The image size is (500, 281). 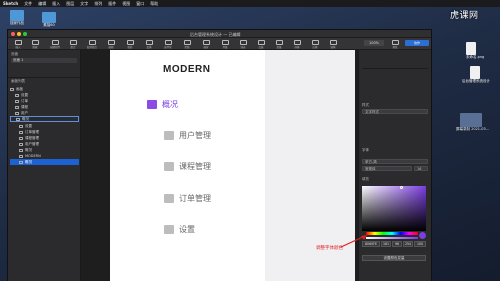 I want to click on menu-item: 窗口, so click(x=140, y=4).